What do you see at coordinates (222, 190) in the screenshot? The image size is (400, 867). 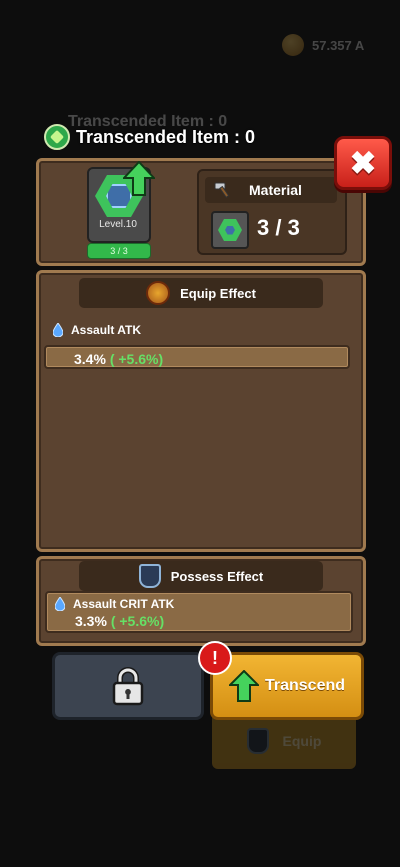 I see `hammer-icon` at bounding box center [222, 190].